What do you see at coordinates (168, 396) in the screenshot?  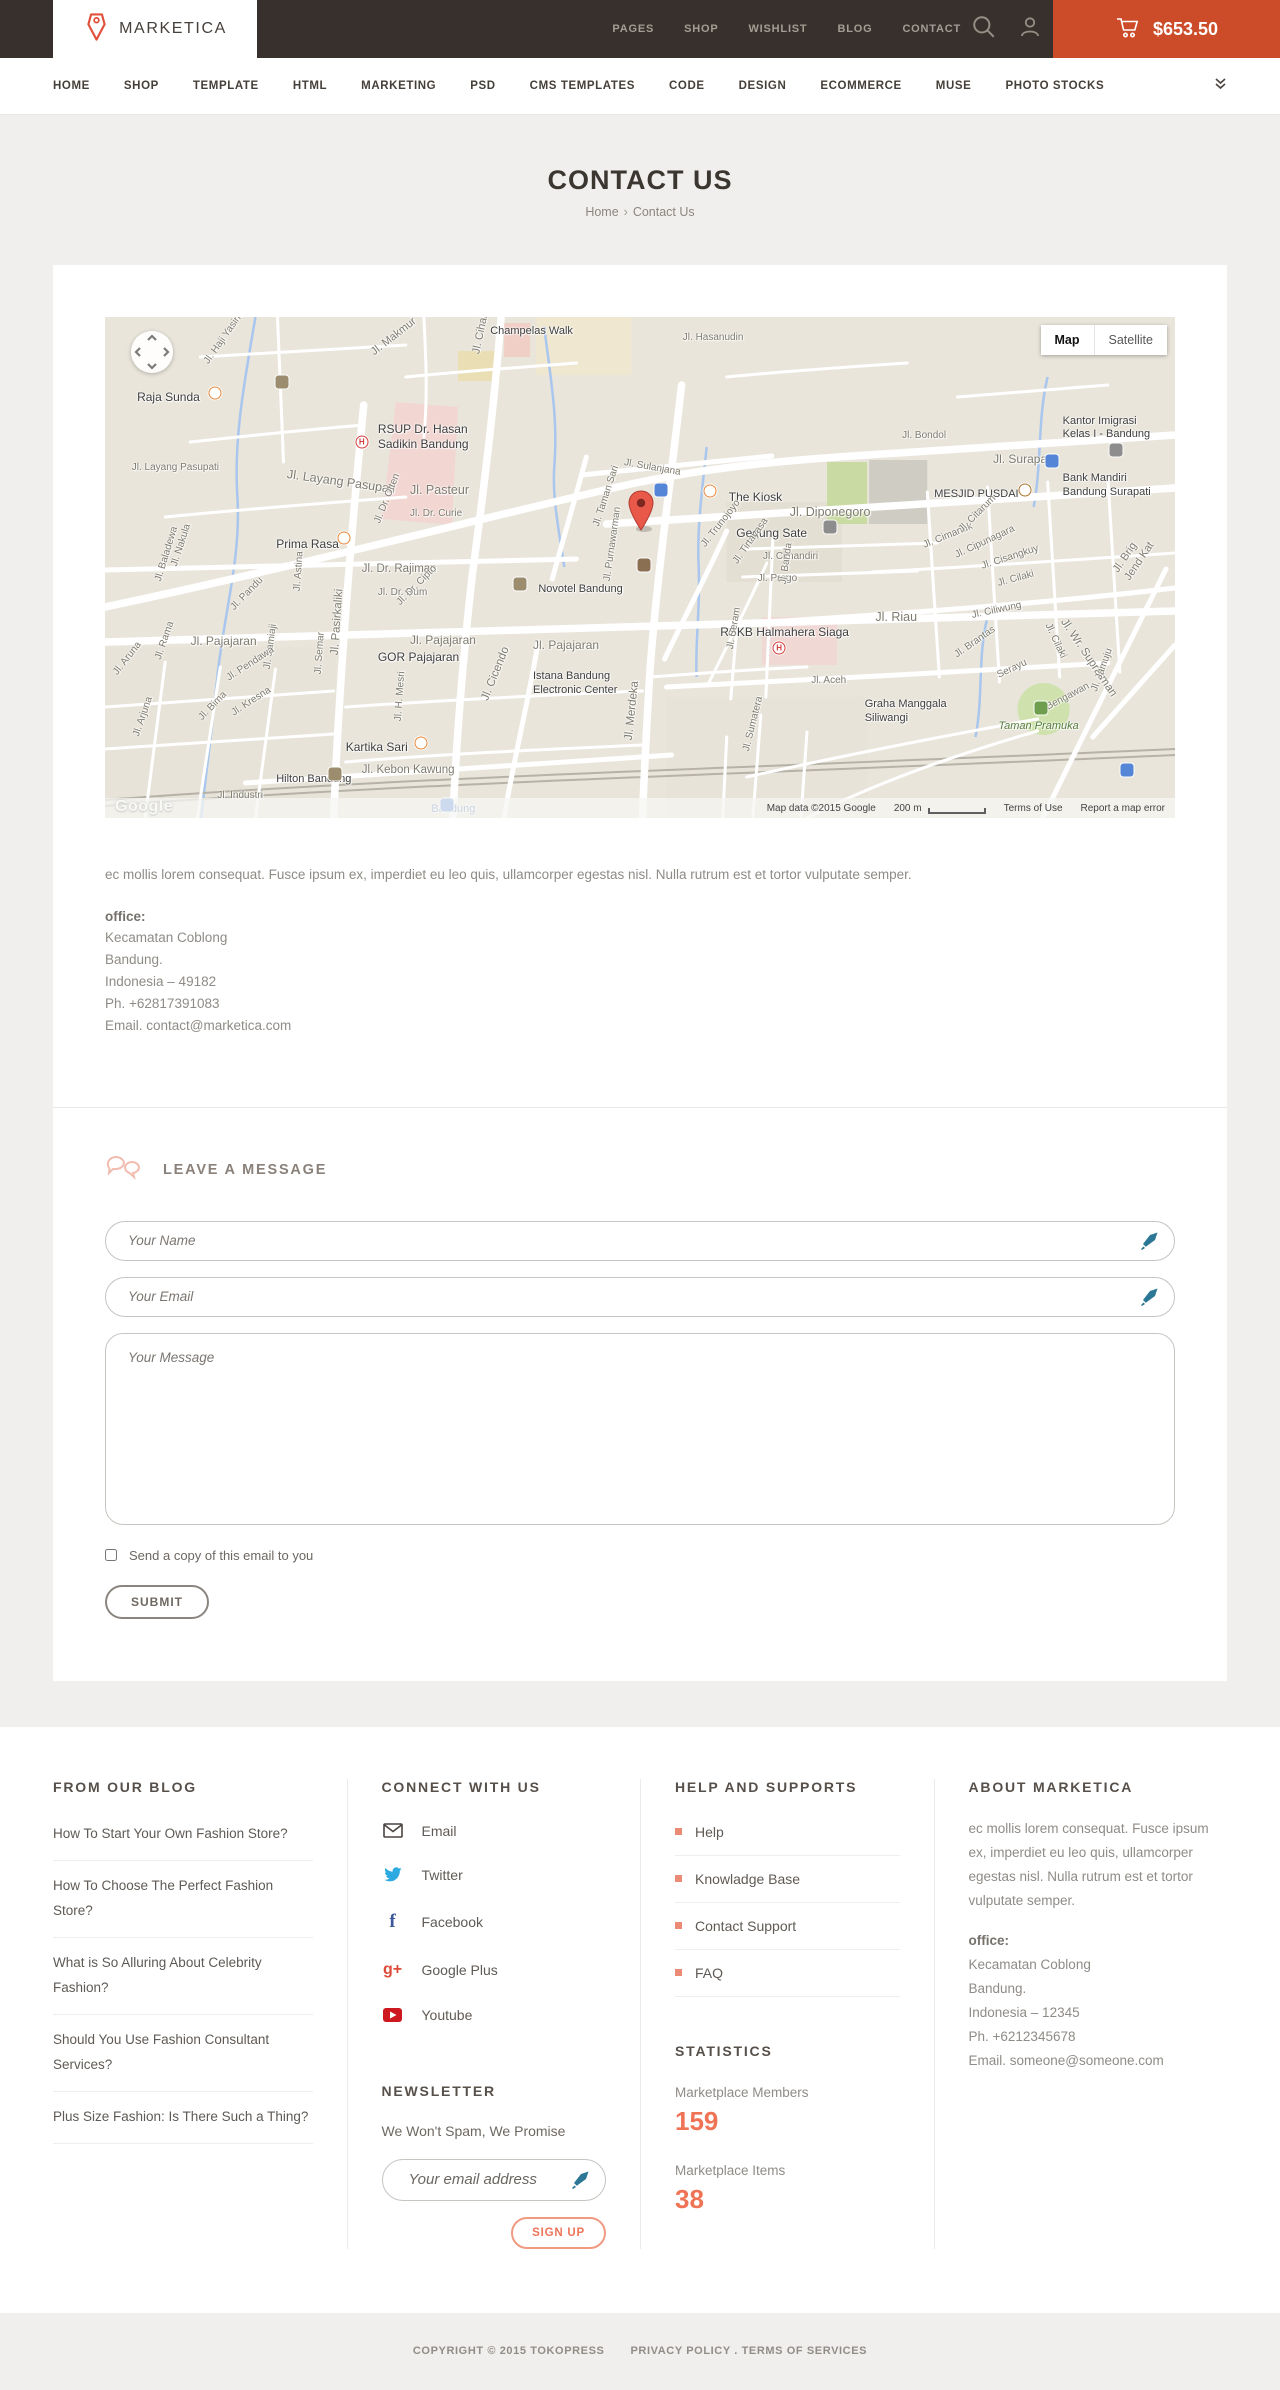 I see `map-label: Raja Sunda` at bounding box center [168, 396].